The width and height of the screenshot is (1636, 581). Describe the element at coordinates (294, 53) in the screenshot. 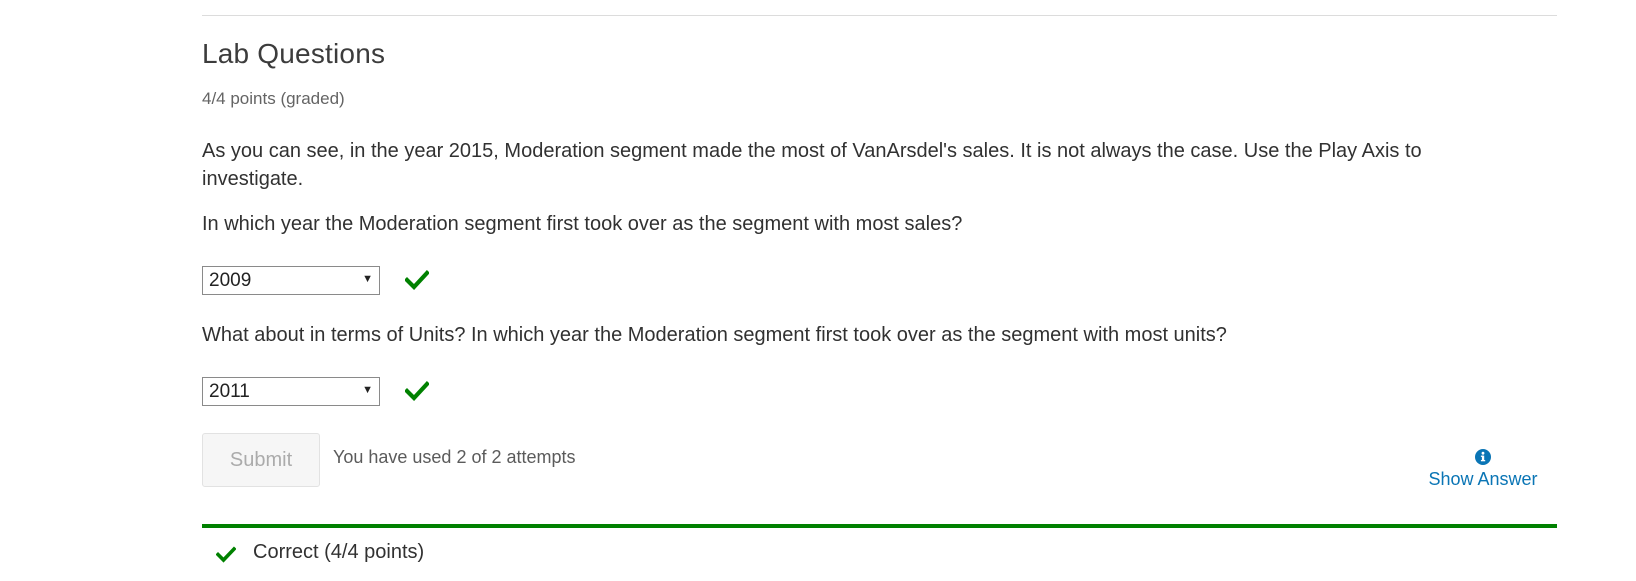

I see `problem-title: Lab Questions` at that location.